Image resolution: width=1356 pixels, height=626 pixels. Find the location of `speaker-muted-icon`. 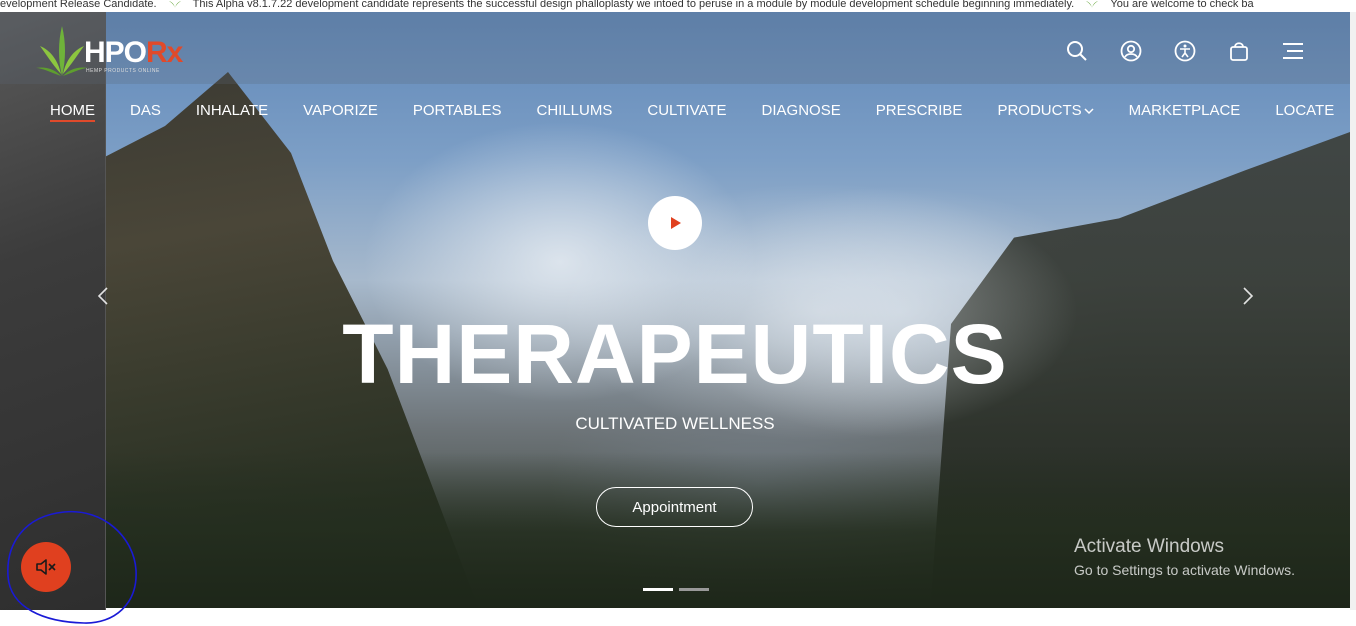

speaker-muted-icon is located at coordinates (46, 567).